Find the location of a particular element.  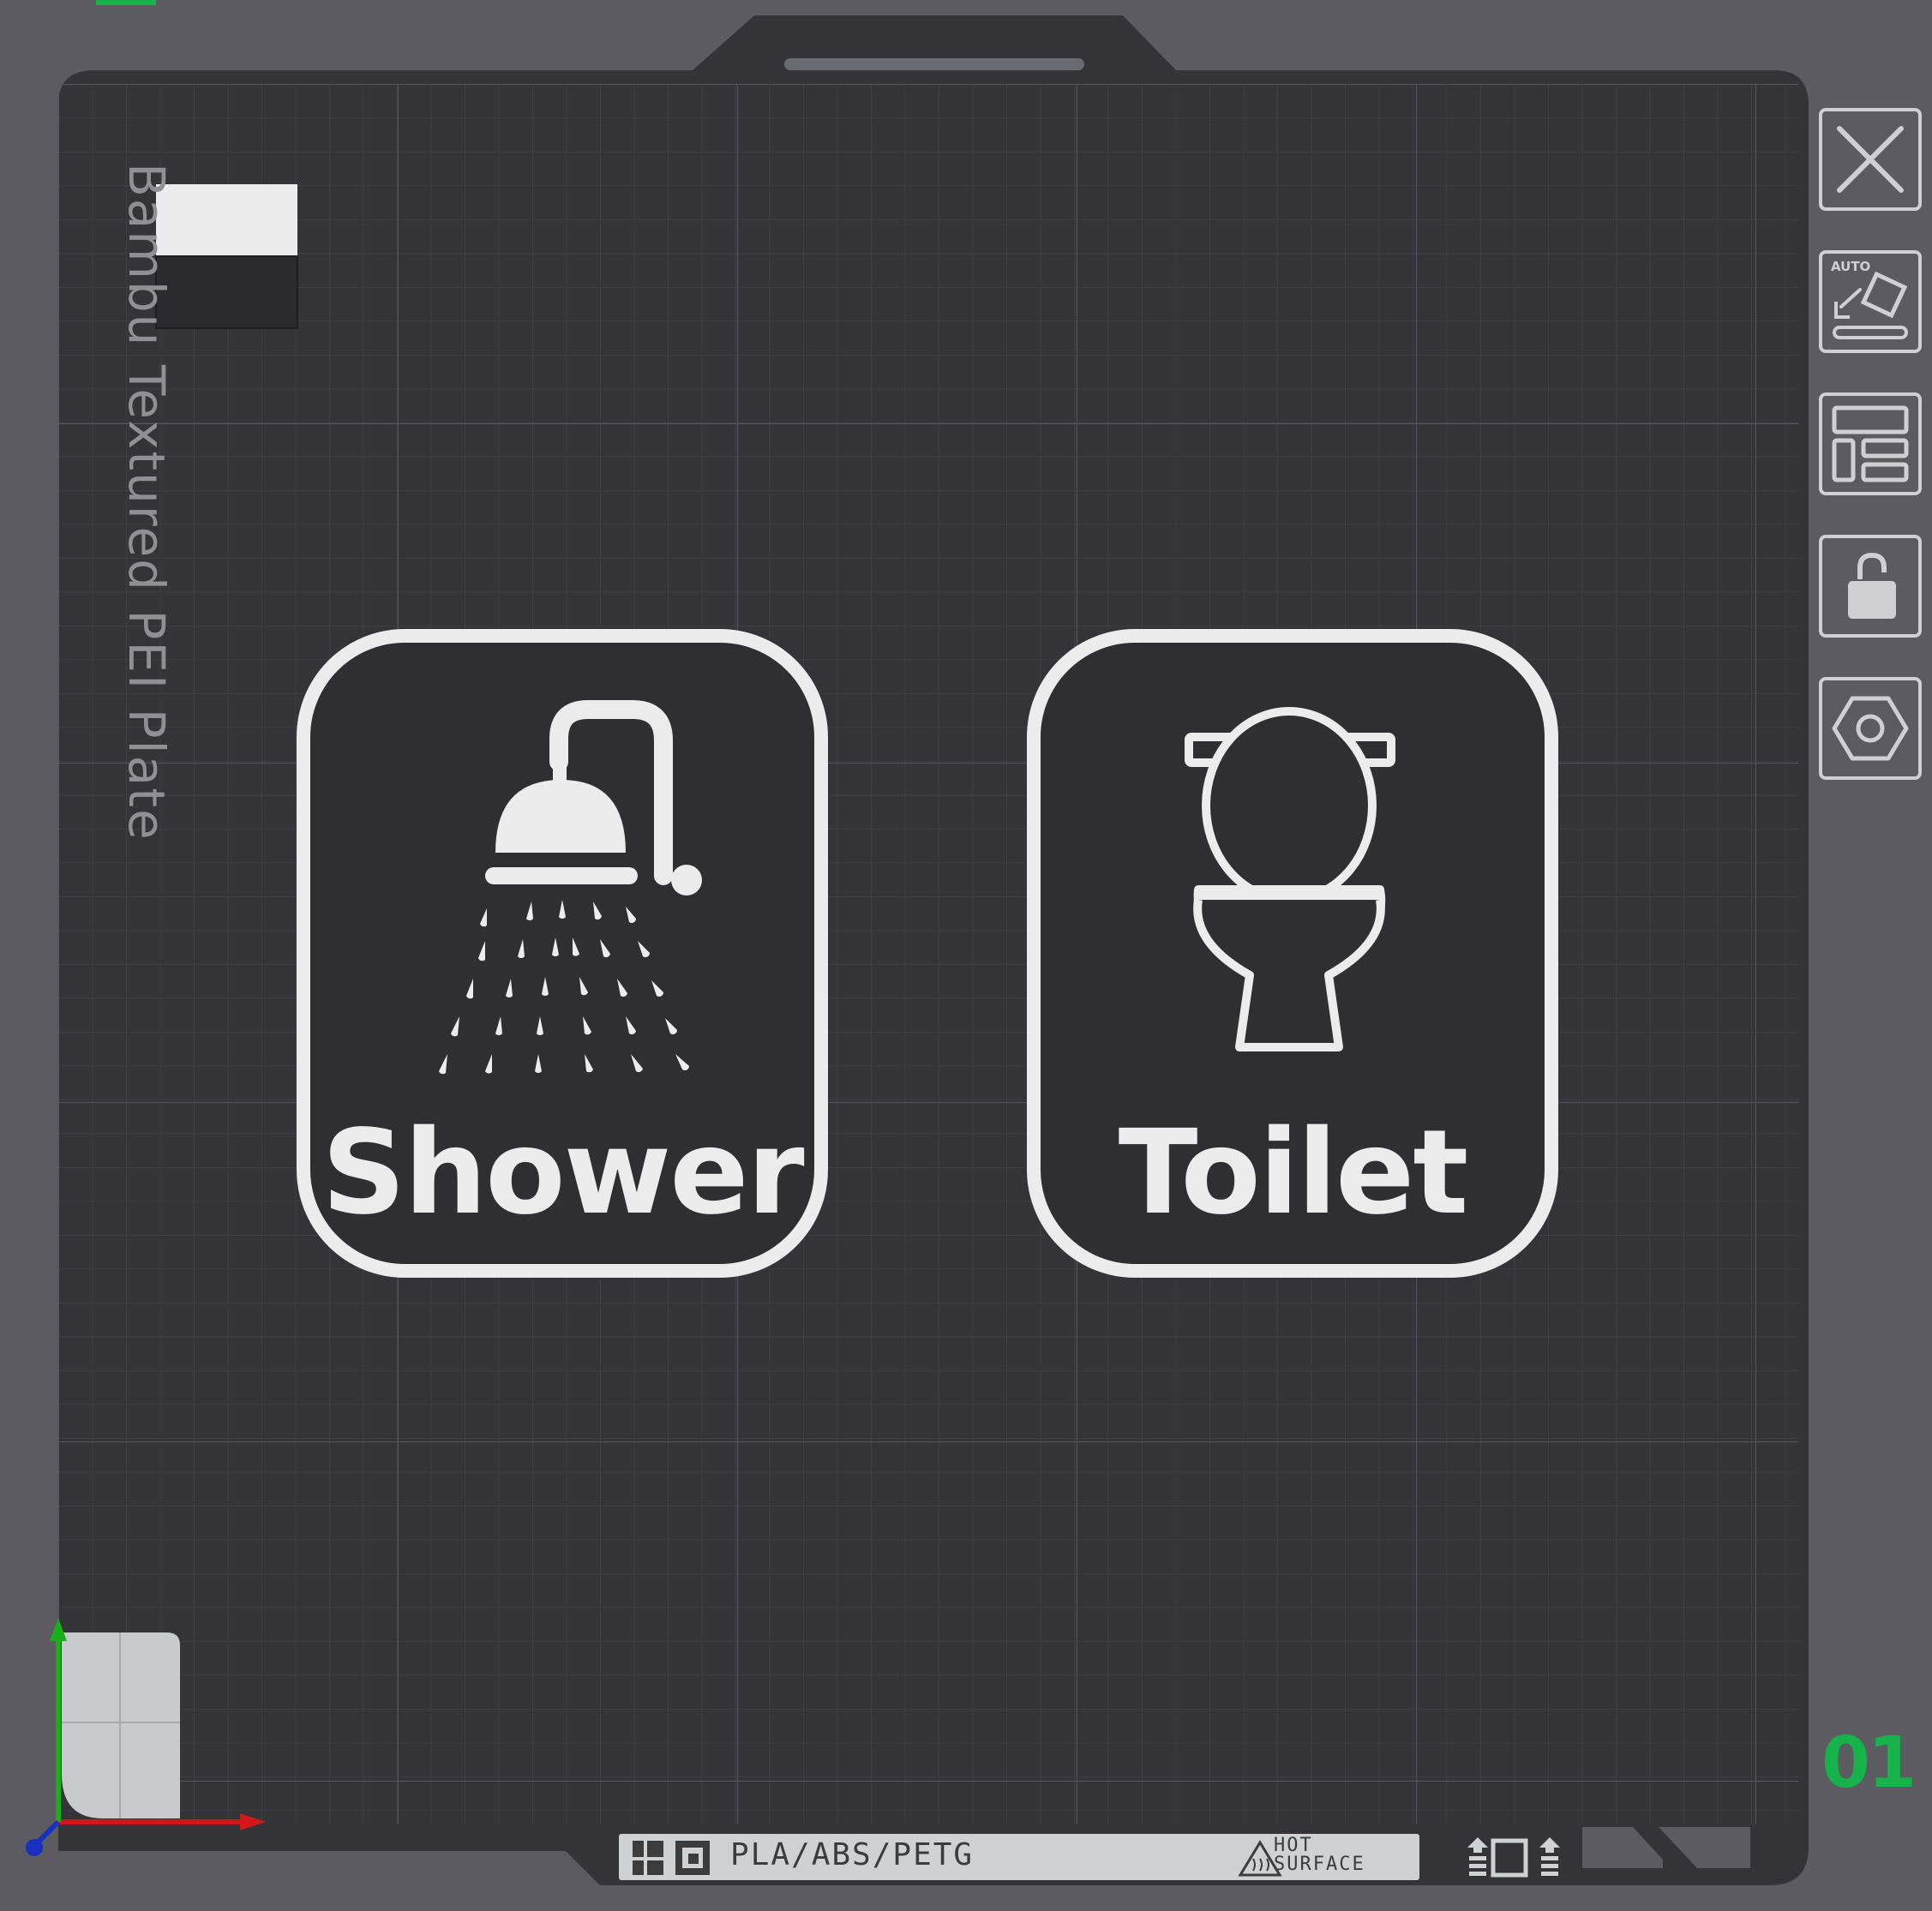

unlock-icon is located at coordinates (1872, 585).